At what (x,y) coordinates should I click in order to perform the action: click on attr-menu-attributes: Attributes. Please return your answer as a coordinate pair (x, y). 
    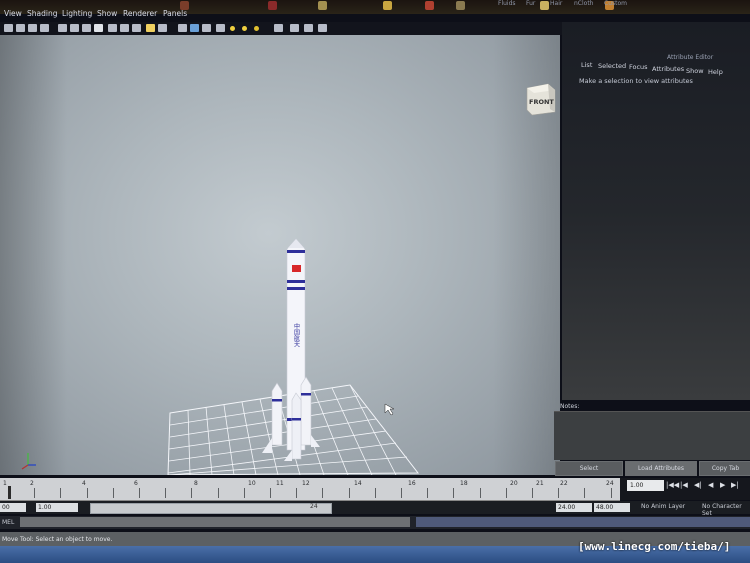
    Looking at the image, I should click on (668, 69).